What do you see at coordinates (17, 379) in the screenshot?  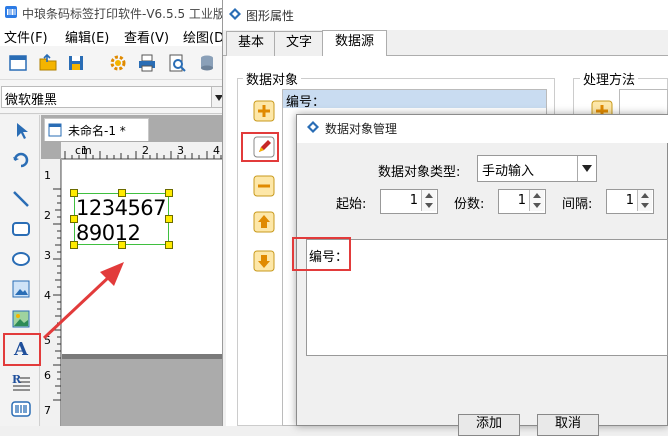 I see `svg-text: R` at bounding box center [17, 379].